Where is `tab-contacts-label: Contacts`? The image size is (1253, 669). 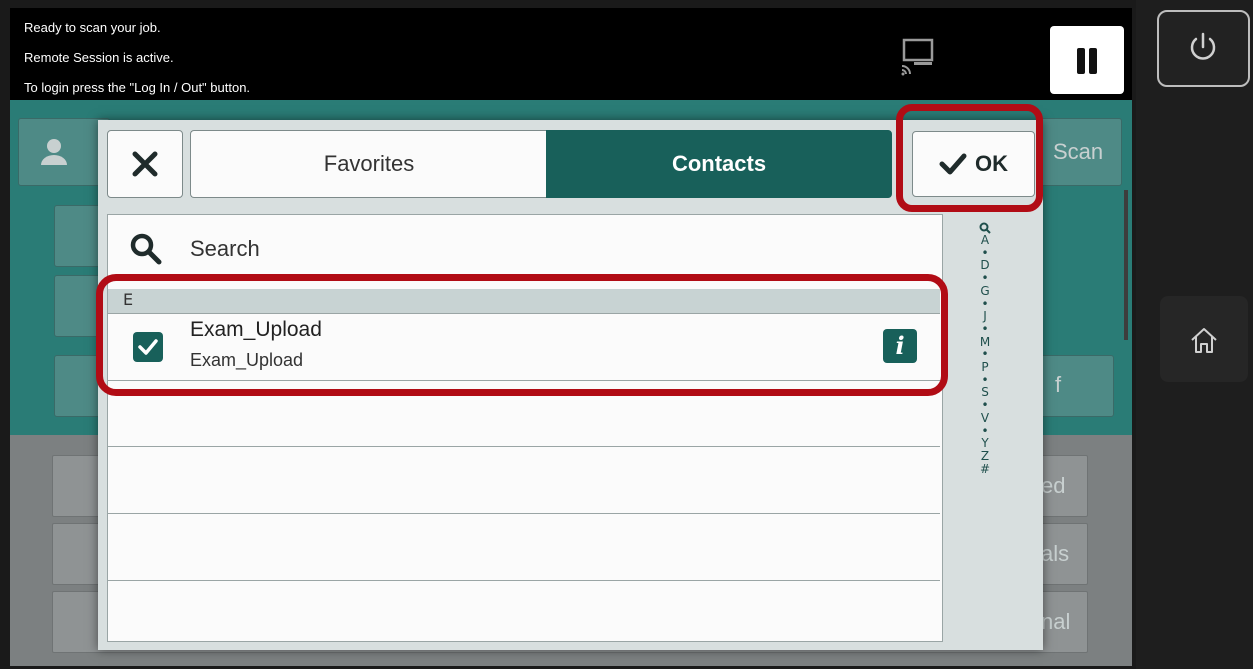 tab-contacts-label: Contacts is located at coordinates (719, 163).